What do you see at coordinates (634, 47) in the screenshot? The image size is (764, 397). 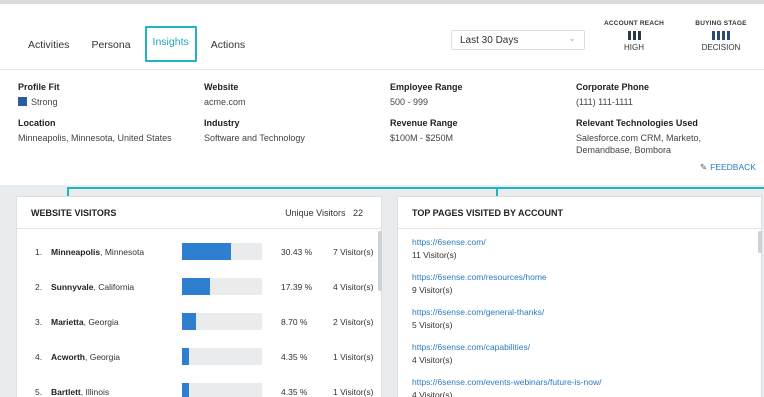 I see `account-reach-value: HIGH` at bounding box center [634, 47].